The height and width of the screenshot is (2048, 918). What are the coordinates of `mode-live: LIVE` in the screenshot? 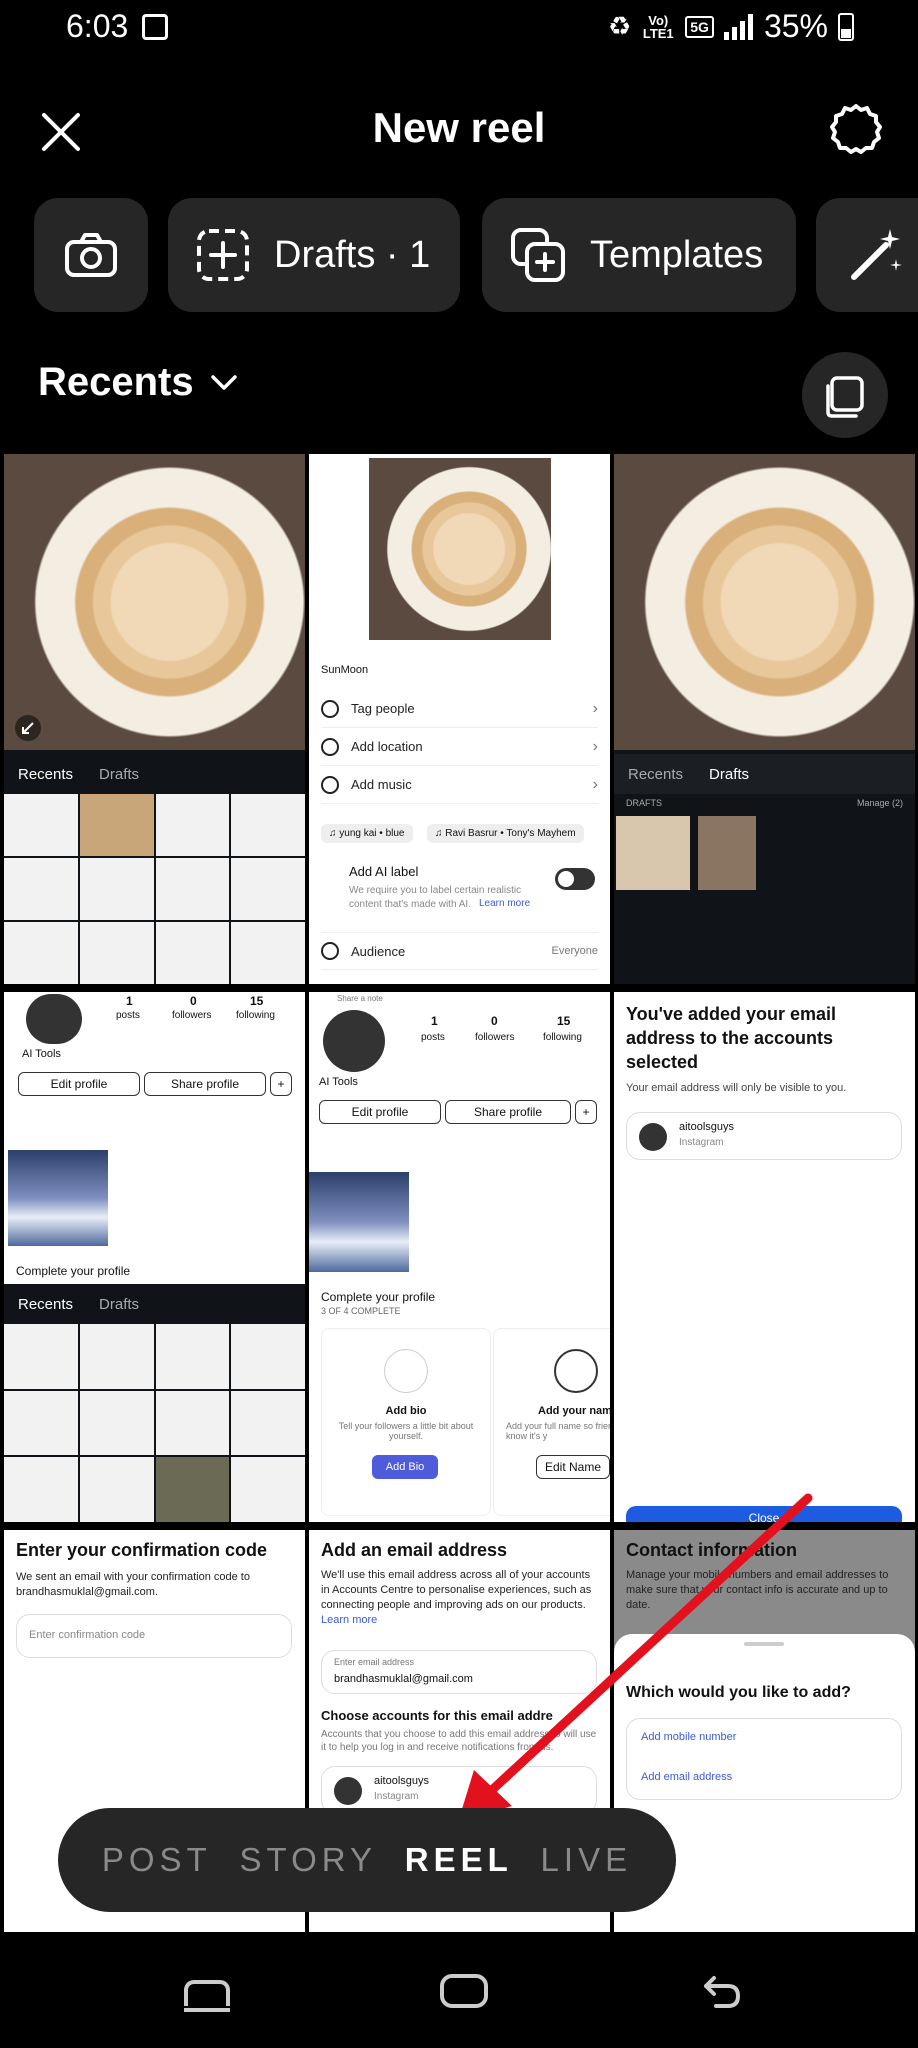 It's located at (587, 1860).